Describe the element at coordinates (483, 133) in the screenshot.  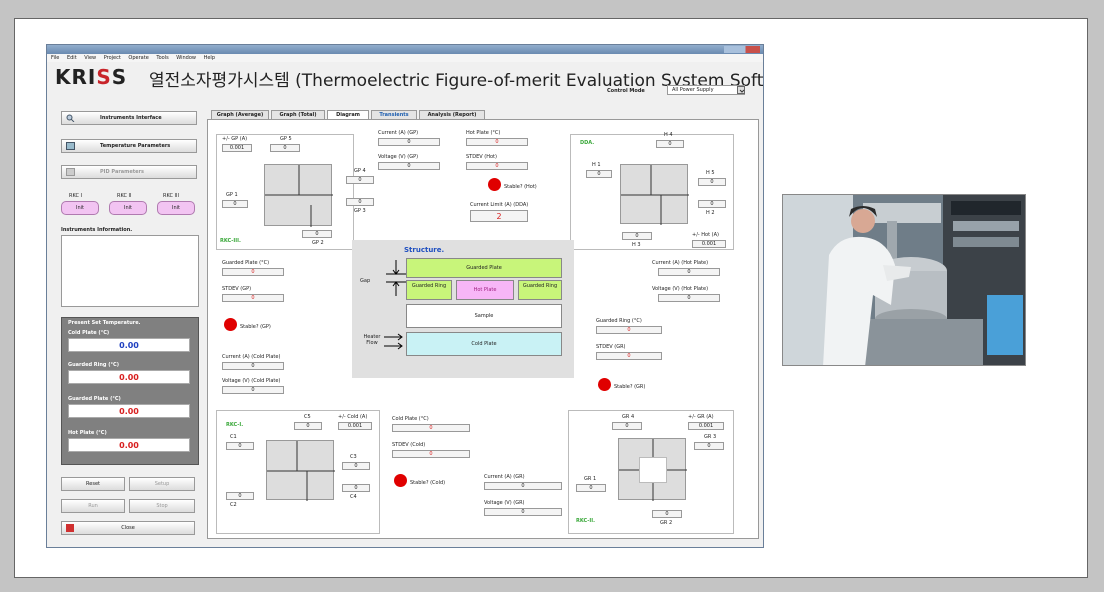
I see `hot-plate-temp-label: Hot Plate (°C)` at that location.